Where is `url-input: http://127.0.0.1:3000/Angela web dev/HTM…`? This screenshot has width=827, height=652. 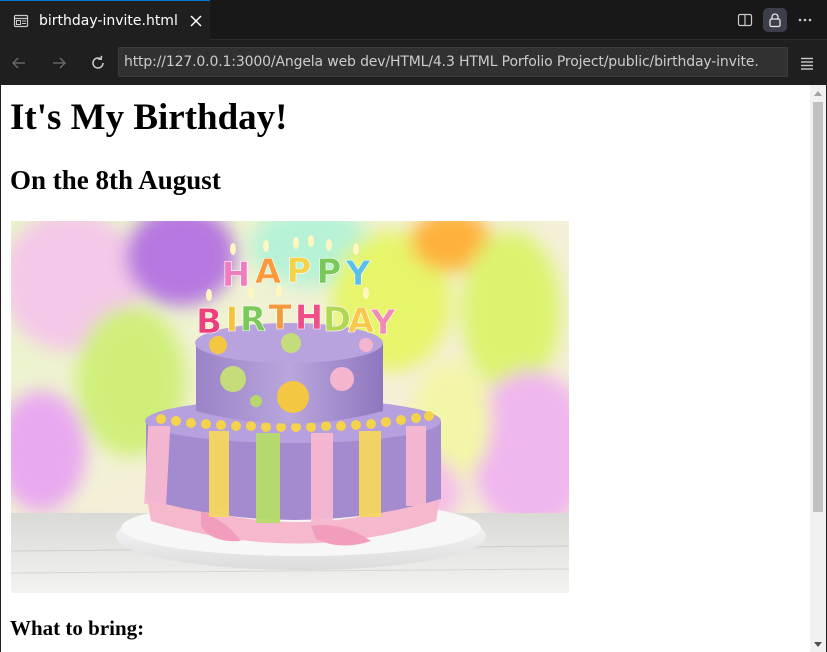 url-input: http://127.0.0.1:3000/Angela web dev/HTM… is located at coordinates (453, 62).